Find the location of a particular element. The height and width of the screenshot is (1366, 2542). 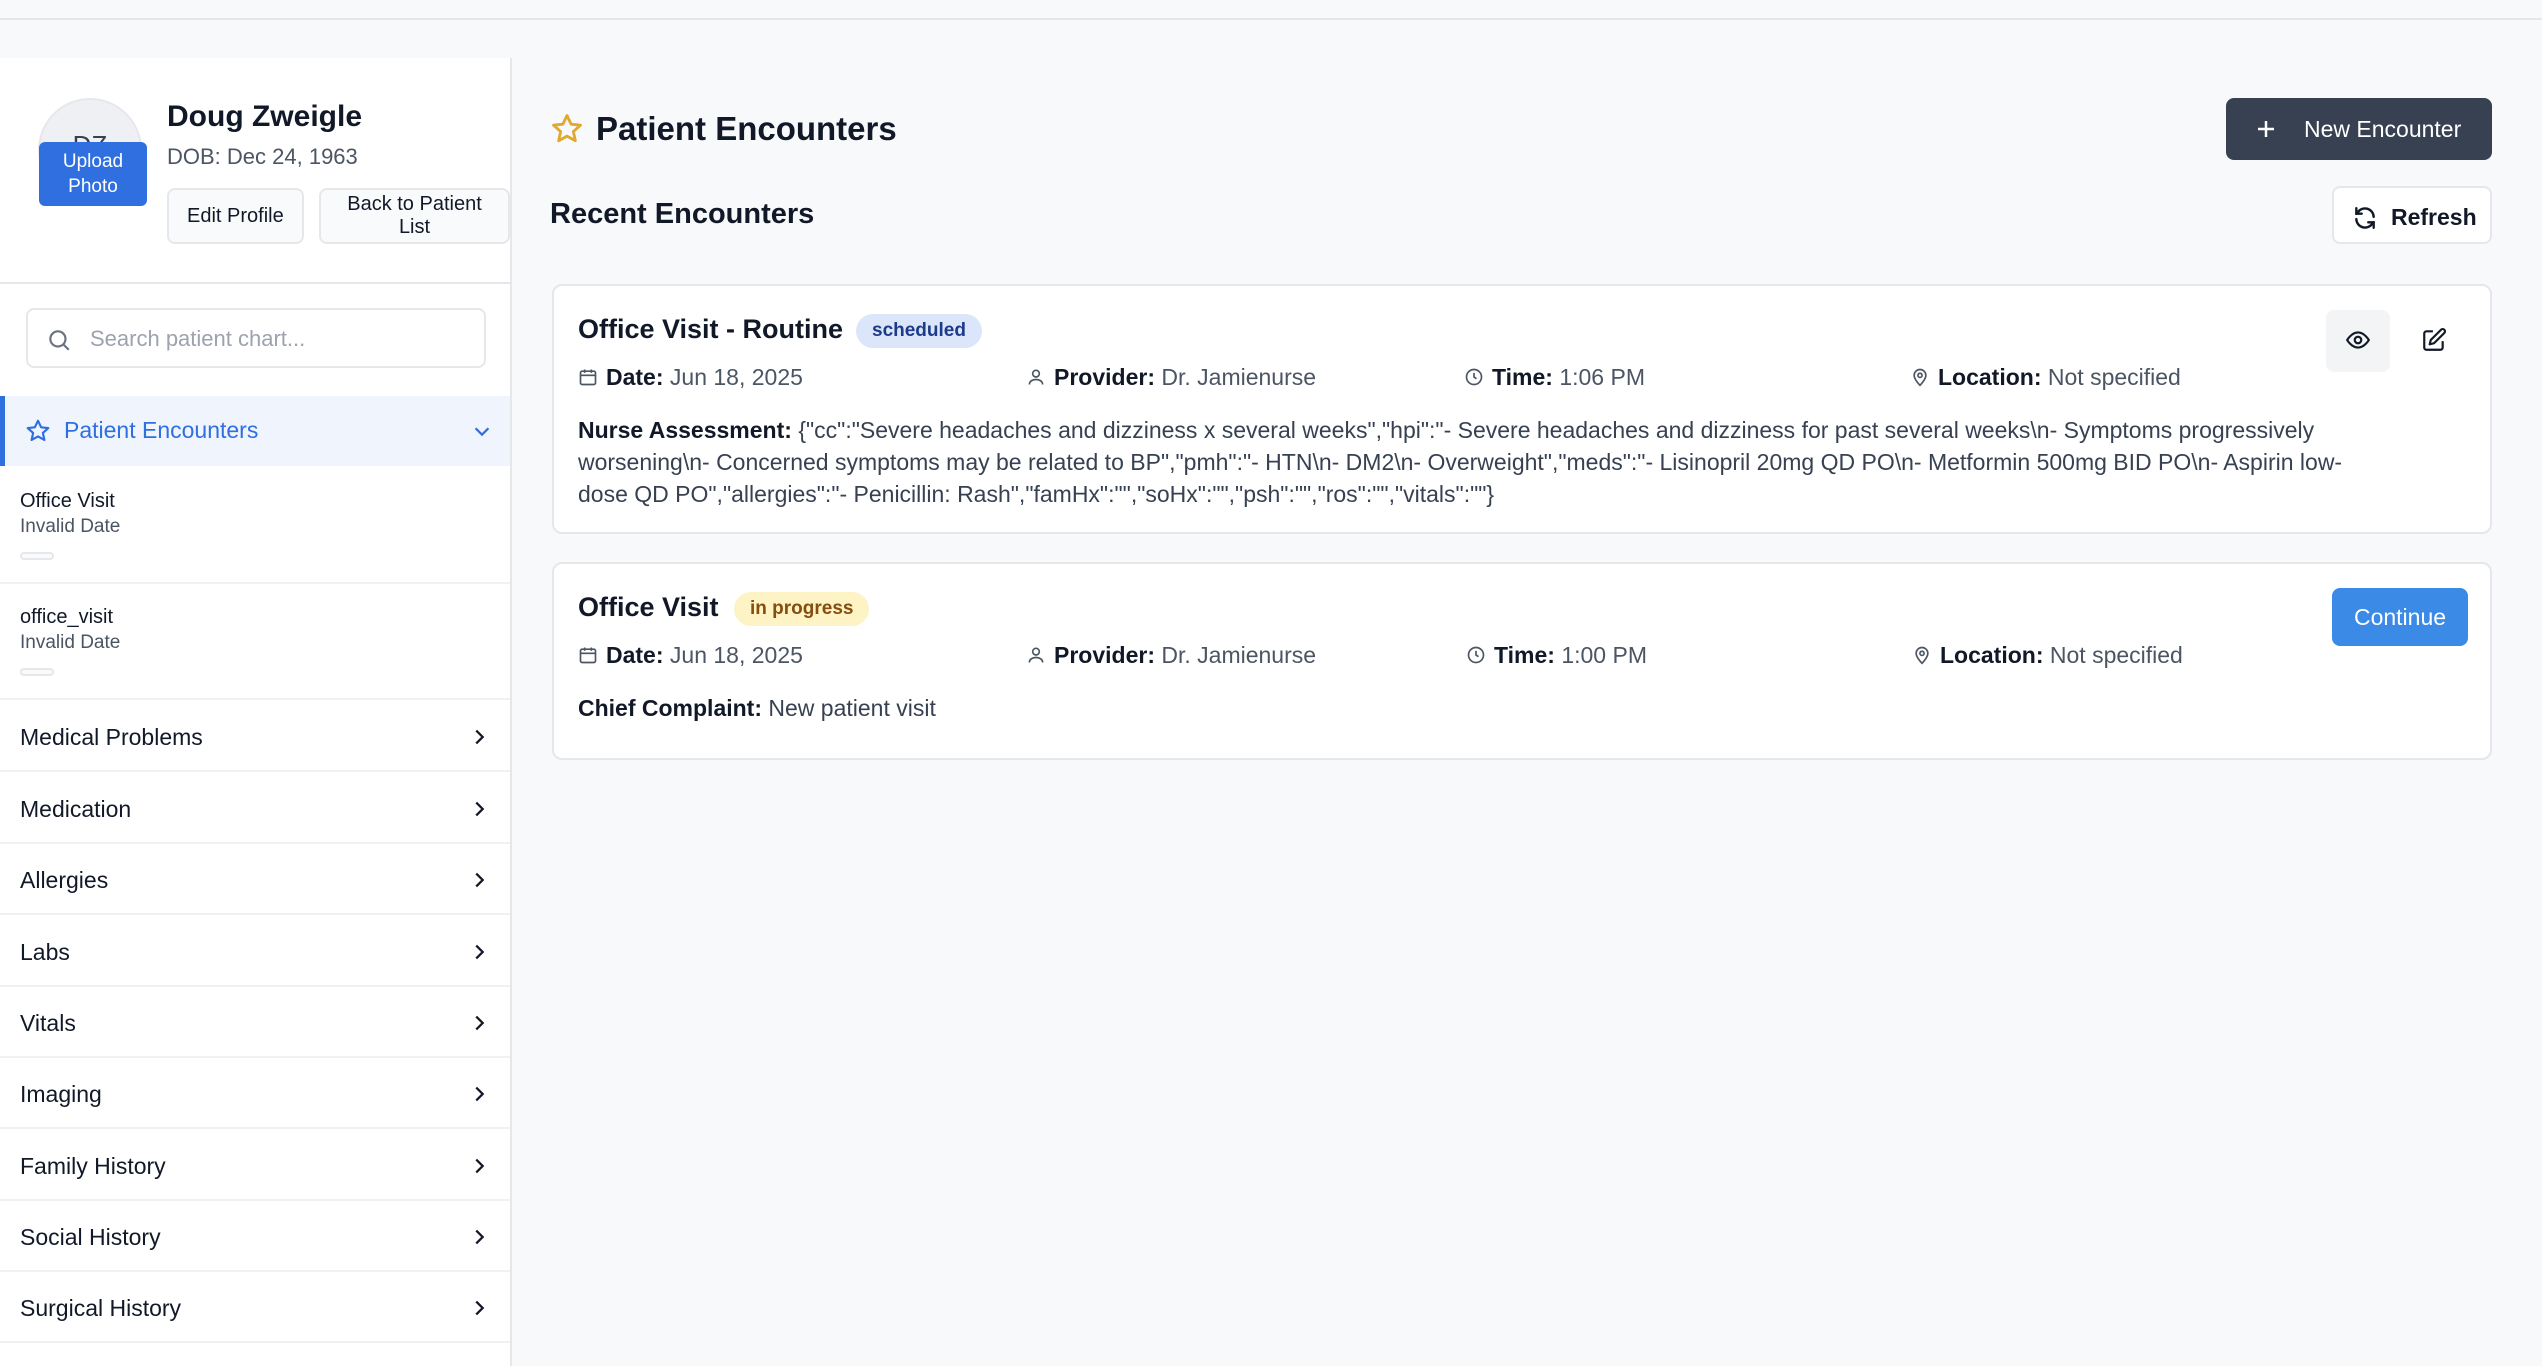

continue-button: Continue is located at coordinates (2400, 617).